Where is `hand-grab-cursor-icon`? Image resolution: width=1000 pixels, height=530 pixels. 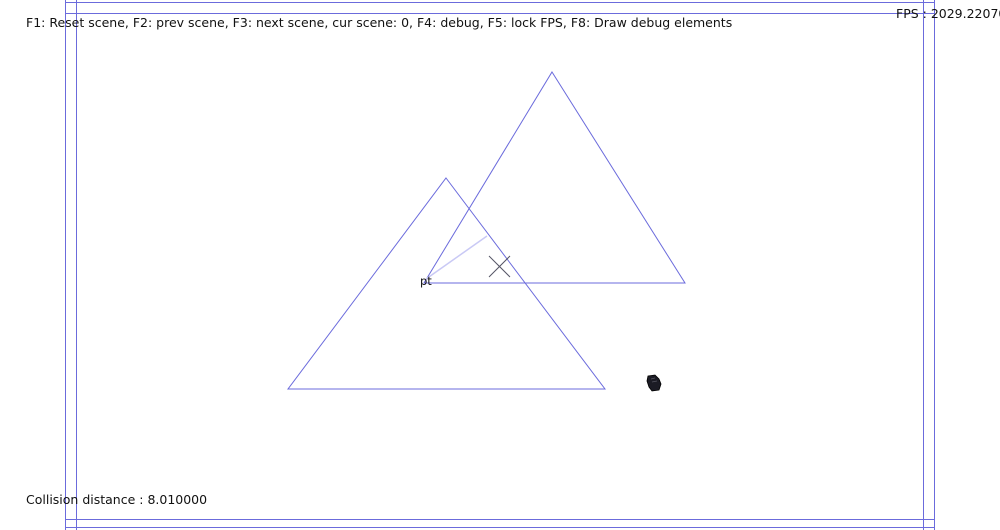
hand-grab-cursor-icon is located at coordinates (654, 383).